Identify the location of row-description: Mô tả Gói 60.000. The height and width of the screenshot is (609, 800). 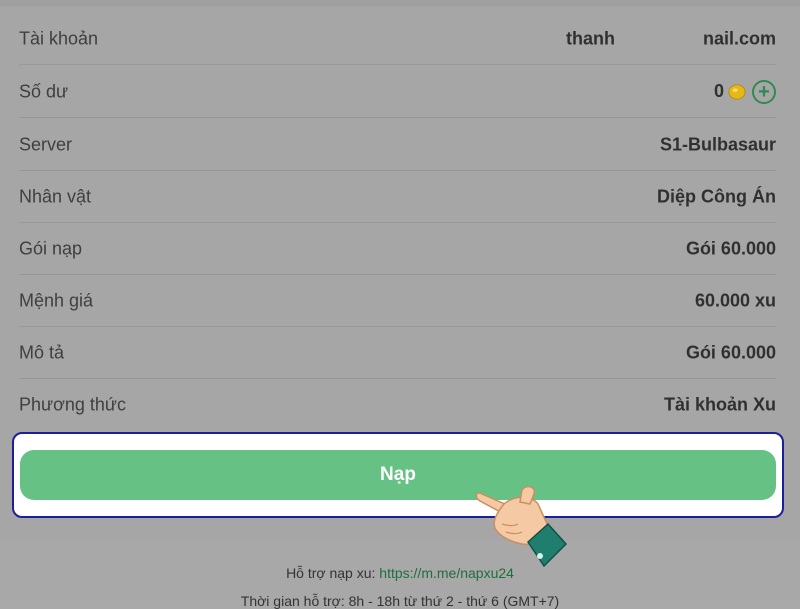
(397, 353).